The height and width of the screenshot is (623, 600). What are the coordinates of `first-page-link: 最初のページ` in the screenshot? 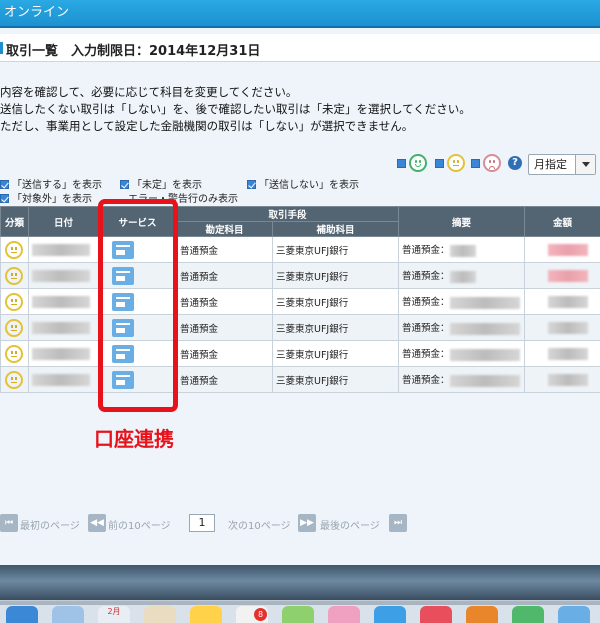 It's located at (50, 524).